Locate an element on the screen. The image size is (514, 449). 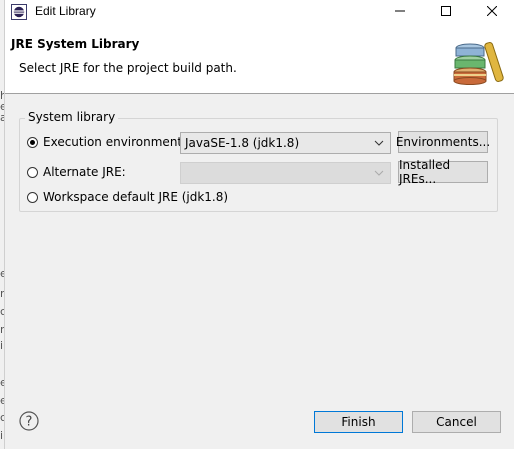
workspace-default-jre-radio: Workspace default JRE (jdk1.8) is located at coordinates (127, 197).